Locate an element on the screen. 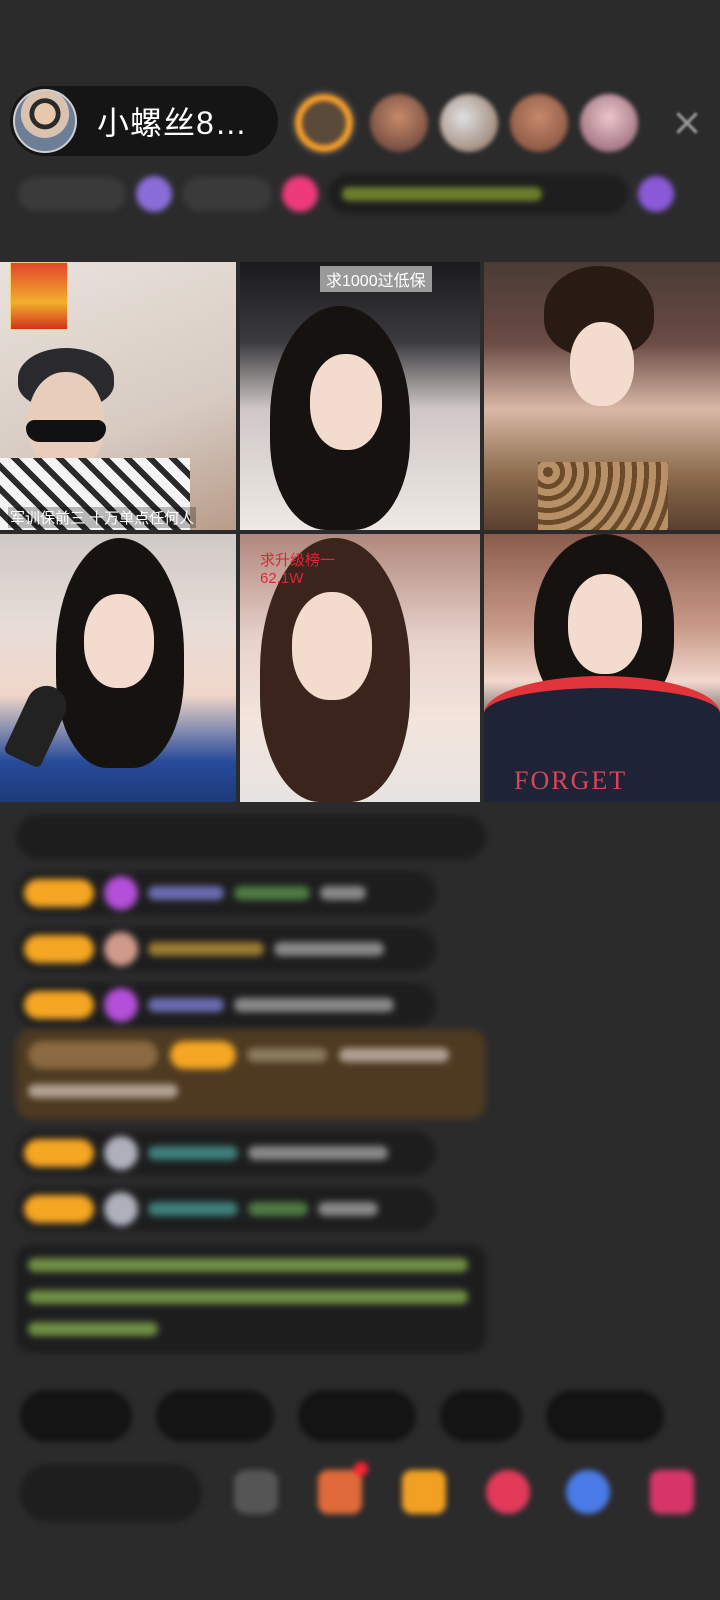  gift-box-icon is located at coordinates (340, 1492).